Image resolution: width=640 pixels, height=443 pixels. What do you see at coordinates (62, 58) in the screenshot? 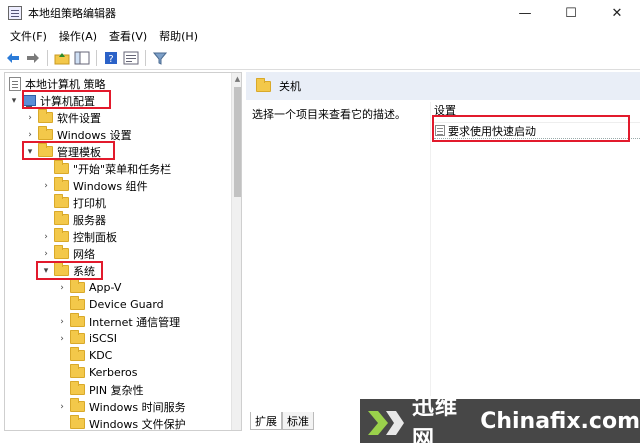
I see `up-folder-icon` at bounding box center [62, 58].